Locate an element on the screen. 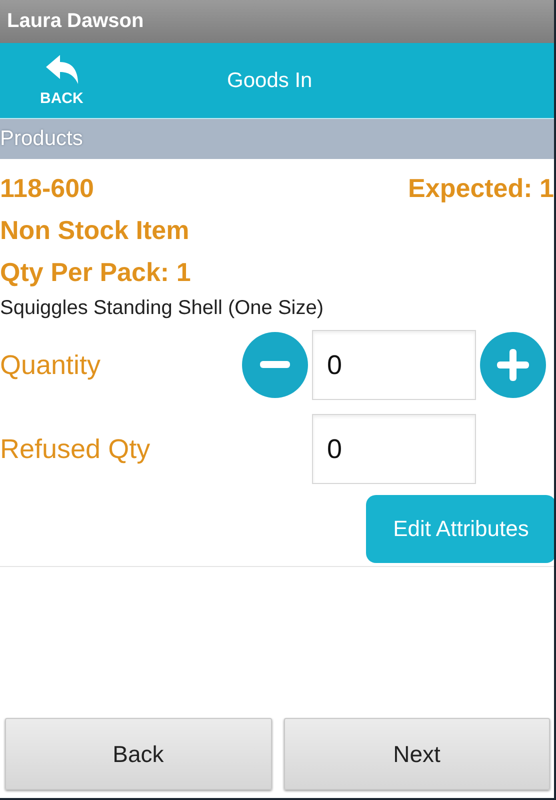 This screenshot has height=800, width=556. expected-count: Expected: 1 is located at coordinates (481, 188).